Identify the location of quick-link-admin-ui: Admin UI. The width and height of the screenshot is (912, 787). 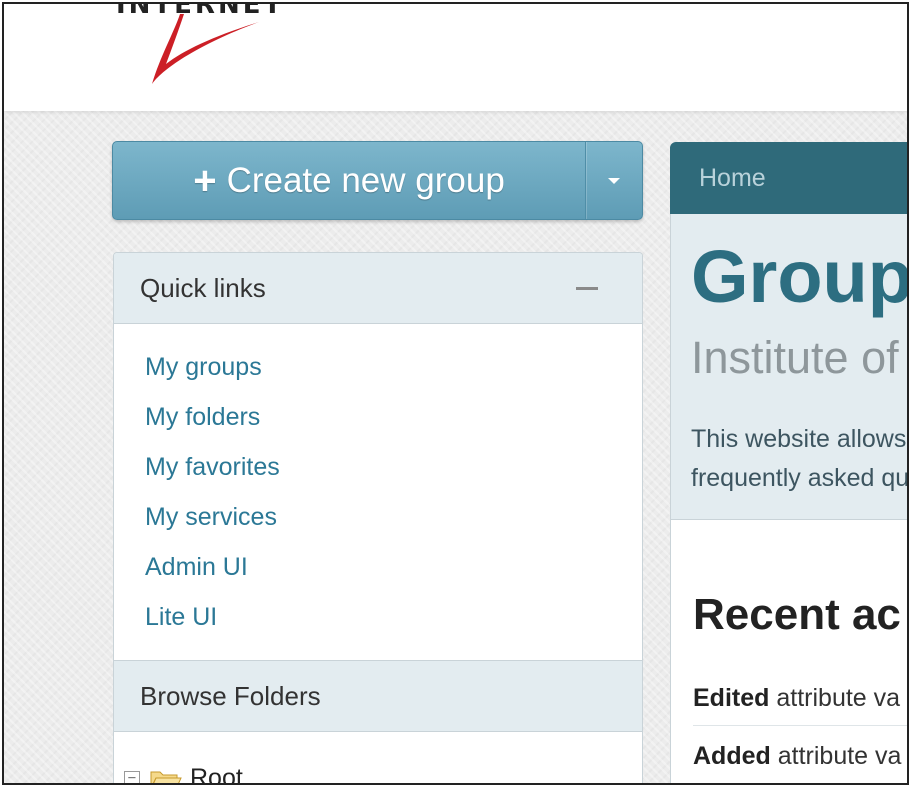
(393, 575).